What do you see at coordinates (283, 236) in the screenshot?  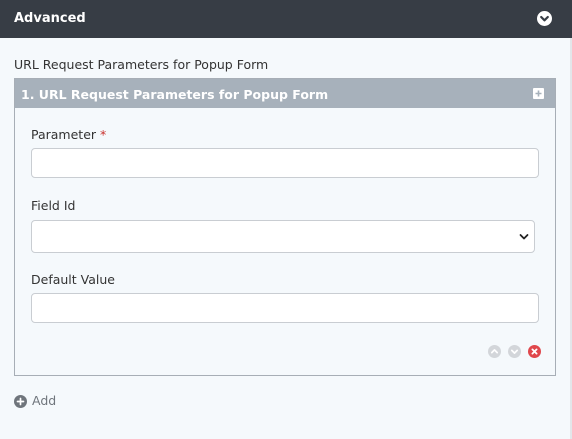 I see `field-id-select` at bounding box center [283, 236].